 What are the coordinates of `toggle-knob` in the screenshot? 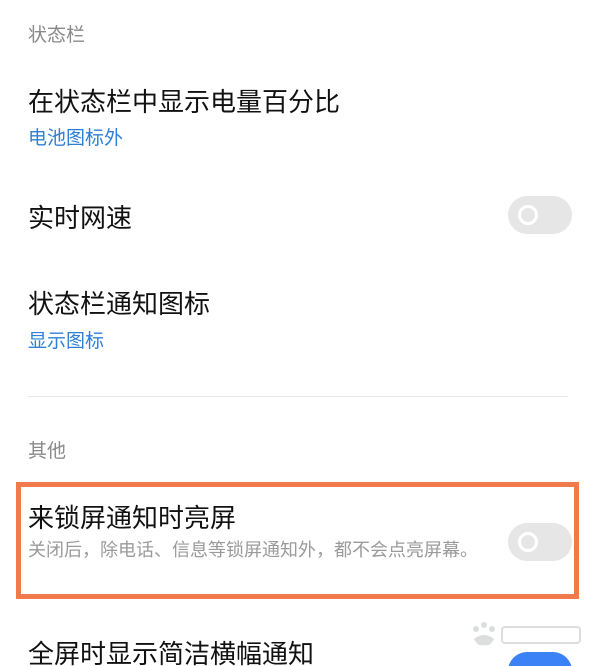 It's located at (528, 215).